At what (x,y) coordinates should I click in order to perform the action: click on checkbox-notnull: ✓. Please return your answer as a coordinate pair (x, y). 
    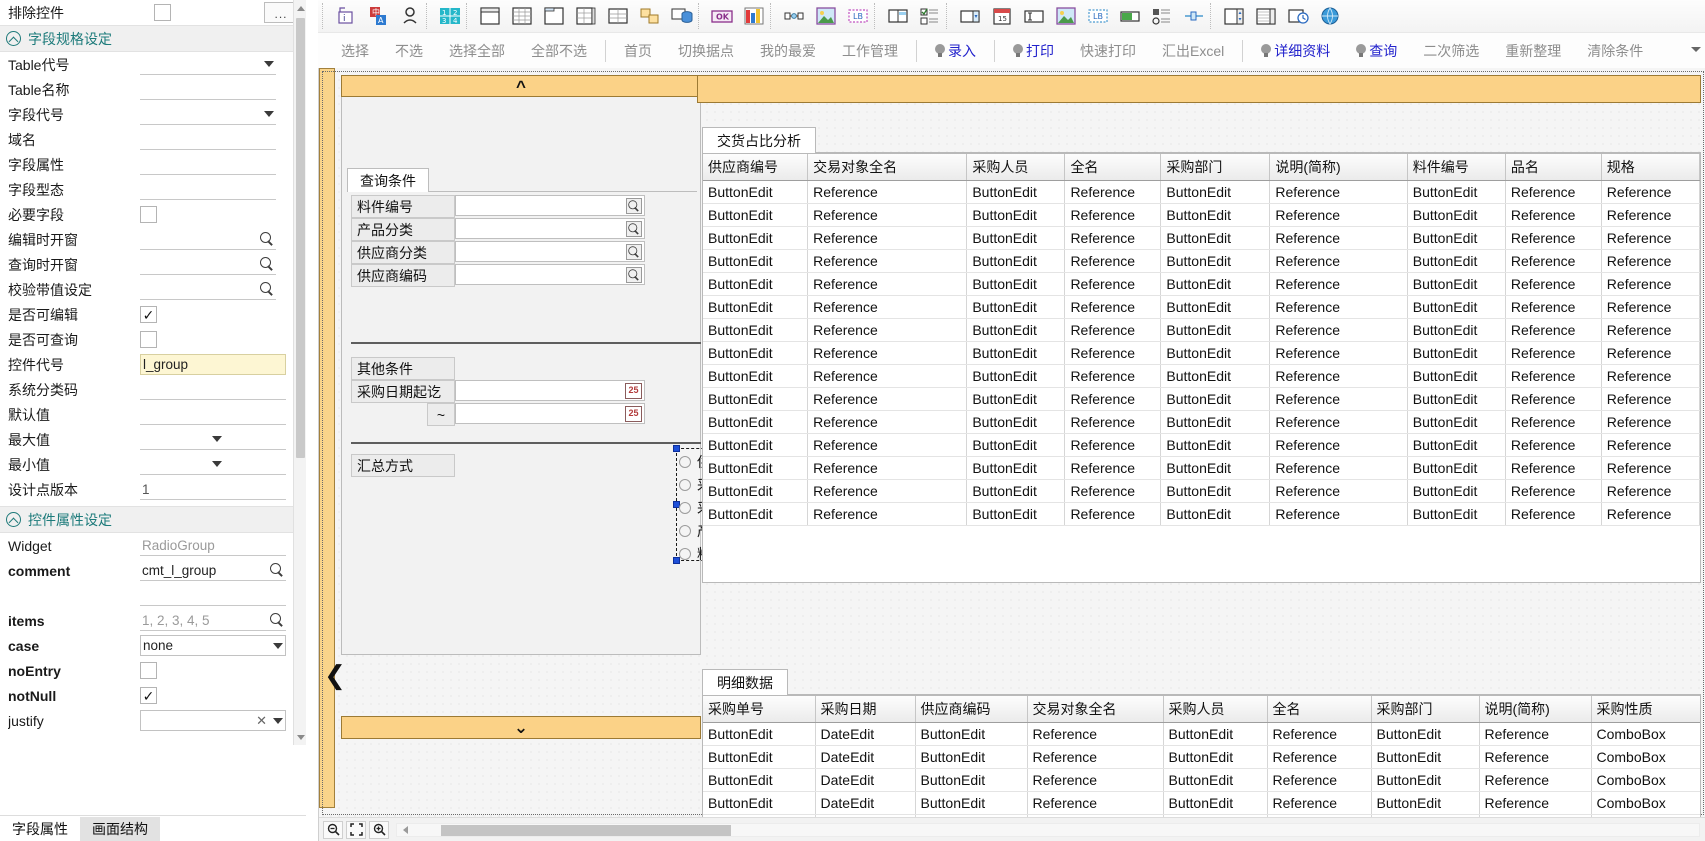
    Looking at the image, I should click on (148, 695).